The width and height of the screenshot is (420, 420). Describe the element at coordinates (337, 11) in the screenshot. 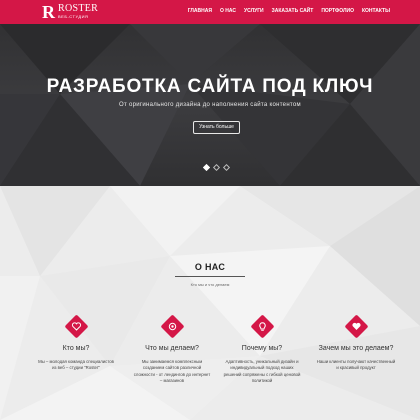

I see `nav-item-portfolio: ПОРТФОЛИО` at that location.